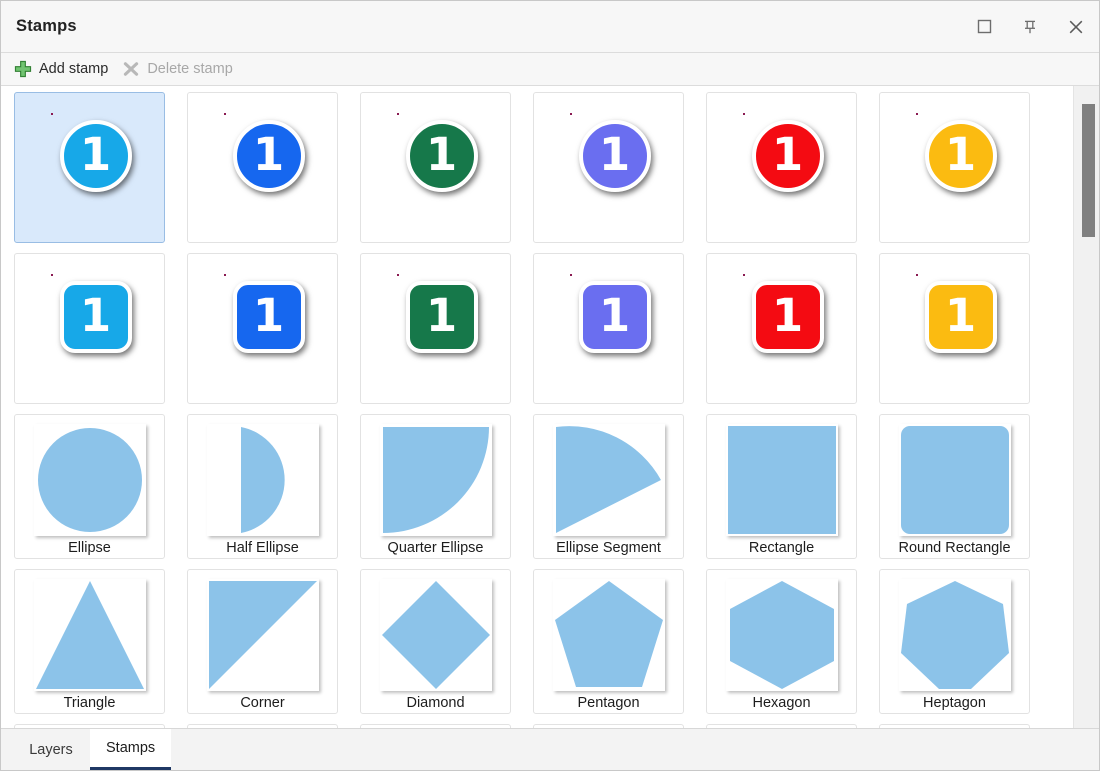 The height and width of the screenshot is (771, 1100). I want to click on close-icon, so click(1076, 26).